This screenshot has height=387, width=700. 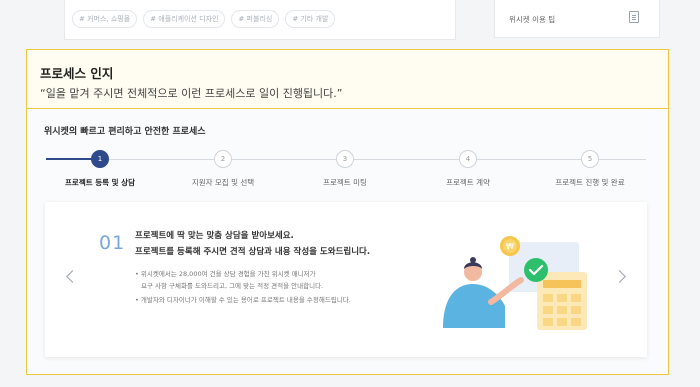 What do you see at coordinates (225, 274) in the screenshot?
I see `bullet-text: • 위시켓에서는 28,000여 건을 상담 경험을 가진 위시켓 매니저가` at bounding box center [225, 274].